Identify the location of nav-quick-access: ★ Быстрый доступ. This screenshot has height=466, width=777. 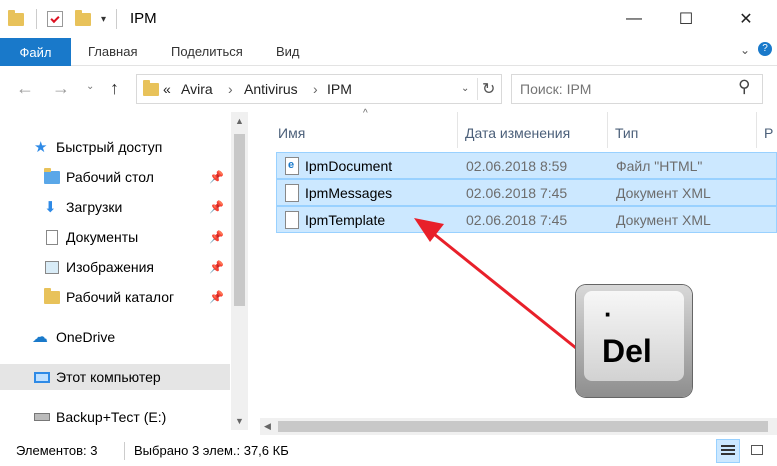
(115, 147).